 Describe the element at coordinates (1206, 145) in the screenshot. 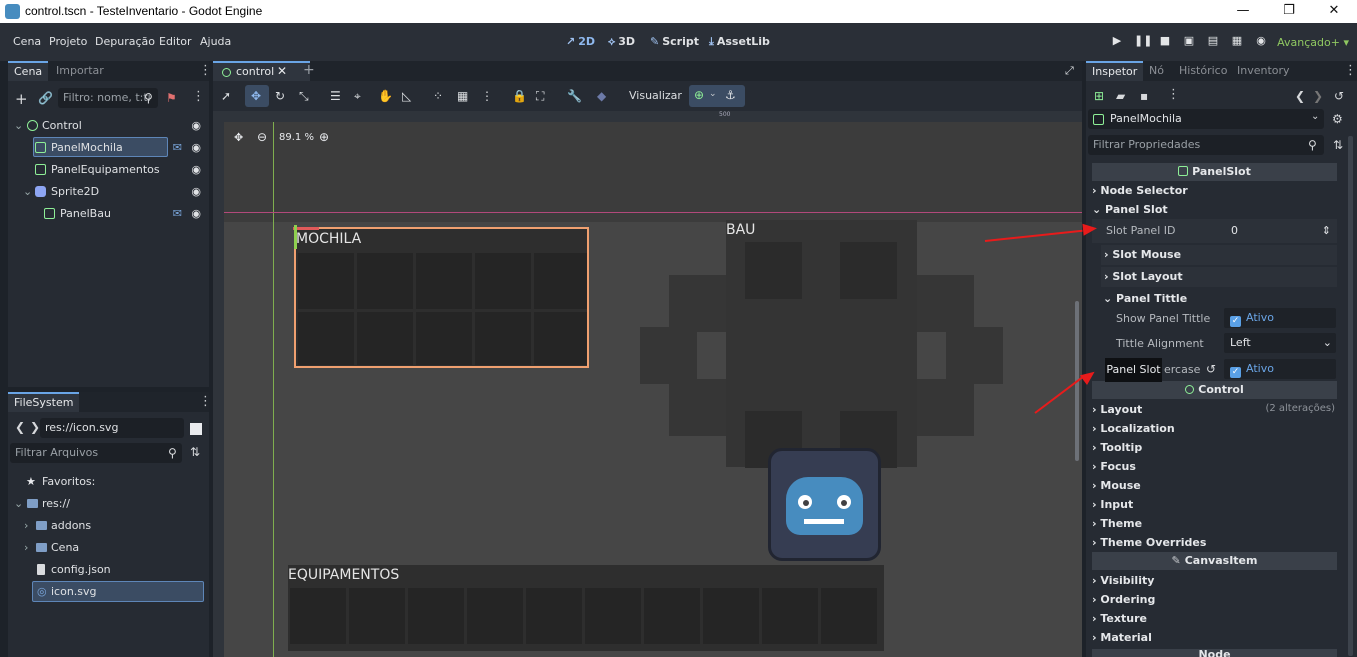

I see `property-filter-input: Filtrar Propriedades` at that location.